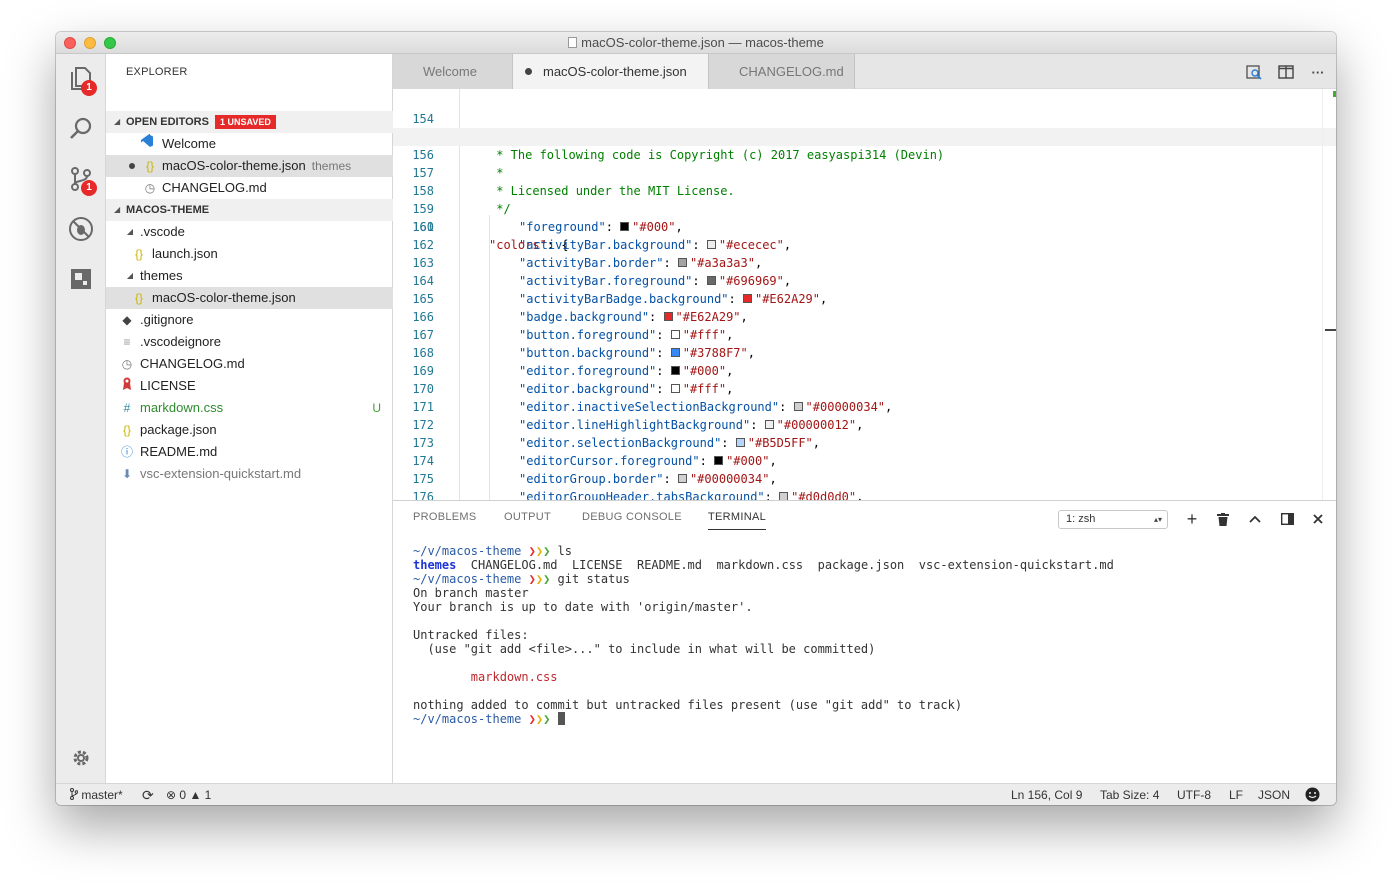  Describe the element at coordinates (453, 71) in the screenshot. I see `tab-welcome: Welcome` at that location.